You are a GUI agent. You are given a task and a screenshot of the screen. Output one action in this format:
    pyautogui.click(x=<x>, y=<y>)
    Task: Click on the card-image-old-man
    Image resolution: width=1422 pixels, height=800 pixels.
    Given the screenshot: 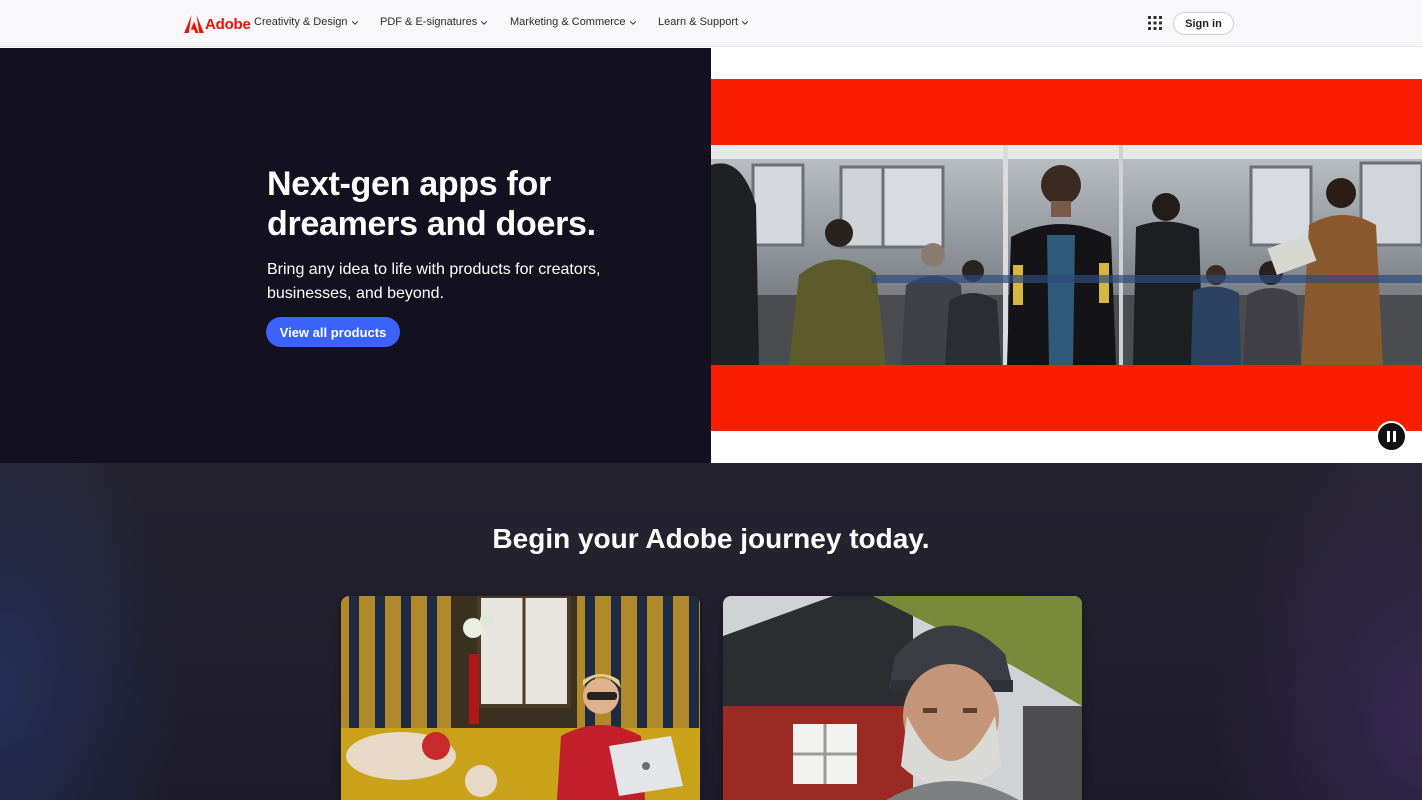 What is the action you would take?
    pyautogui.click(x=902, y=698)
    